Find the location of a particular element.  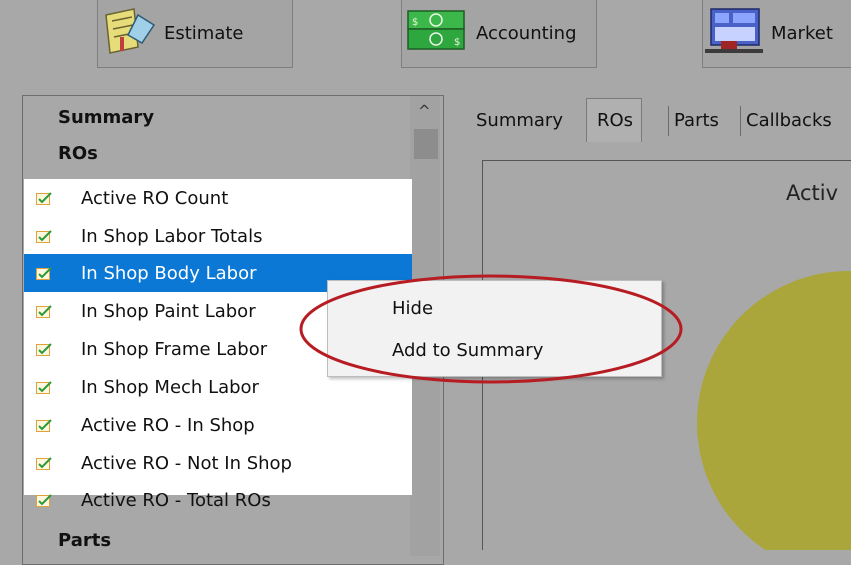

list-item: Active RO - In Shop is located at coordinates (218, 425).